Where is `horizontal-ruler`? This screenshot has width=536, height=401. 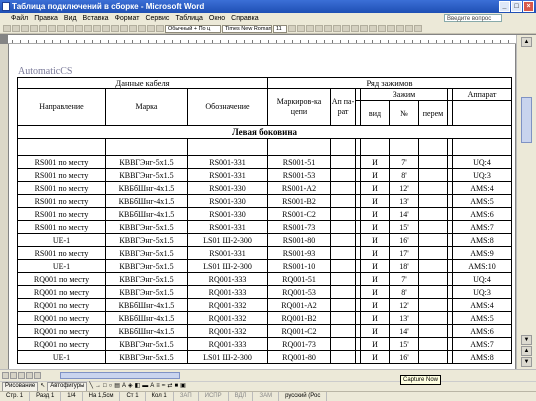 horizontal-ruler is located at coordinates (262, 39).